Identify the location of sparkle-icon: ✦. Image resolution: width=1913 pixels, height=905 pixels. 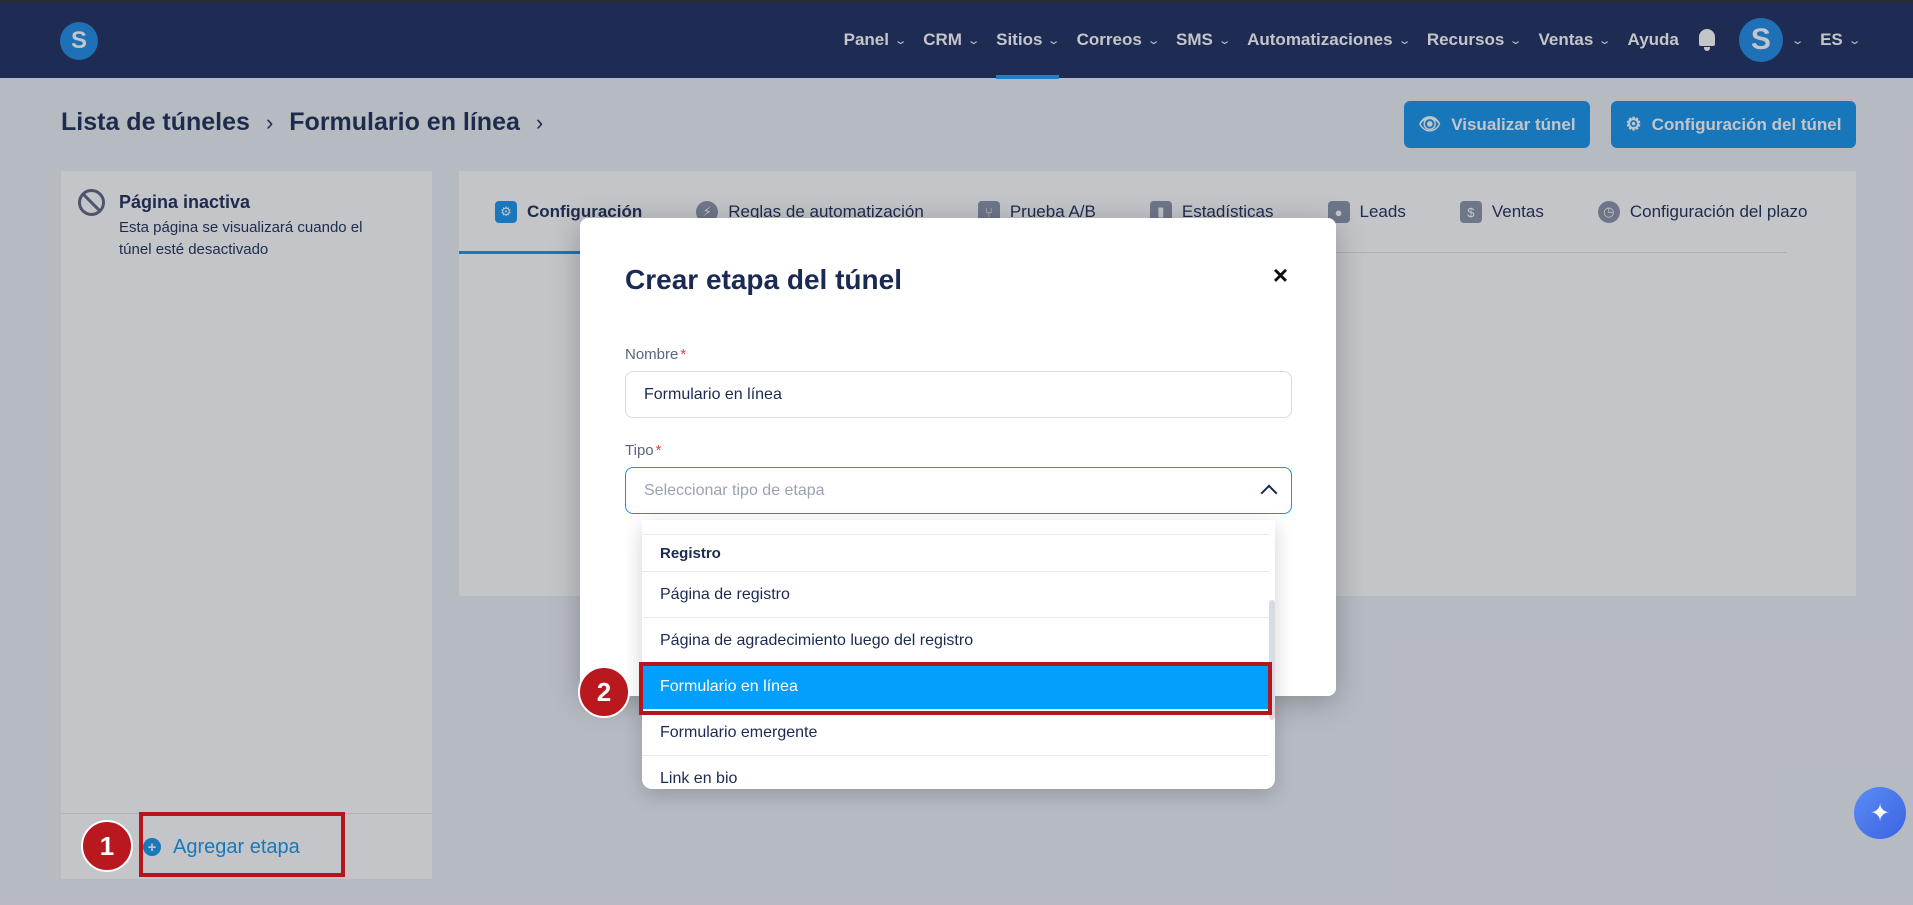
(1880, 813).